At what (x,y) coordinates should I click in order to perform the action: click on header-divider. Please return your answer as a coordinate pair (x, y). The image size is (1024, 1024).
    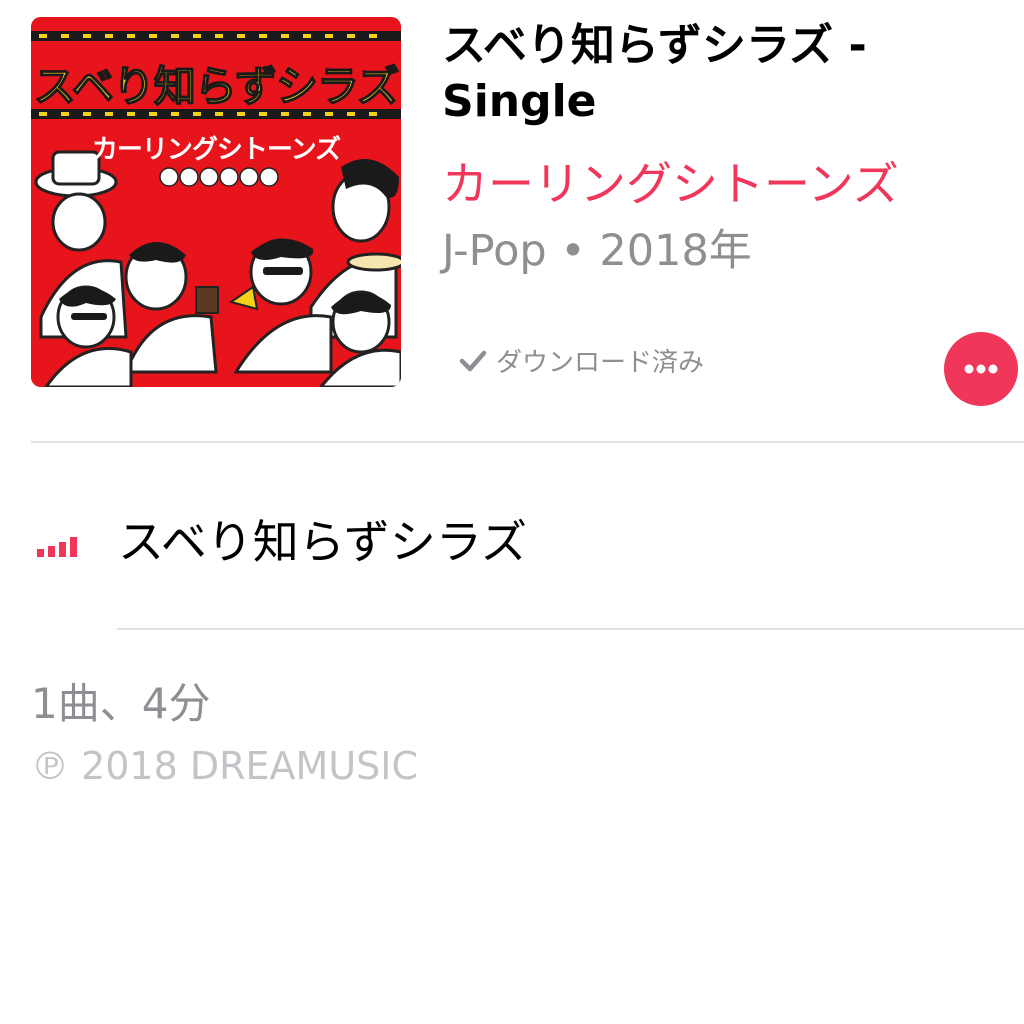
    Looking at the image, I should click on (527, 442).